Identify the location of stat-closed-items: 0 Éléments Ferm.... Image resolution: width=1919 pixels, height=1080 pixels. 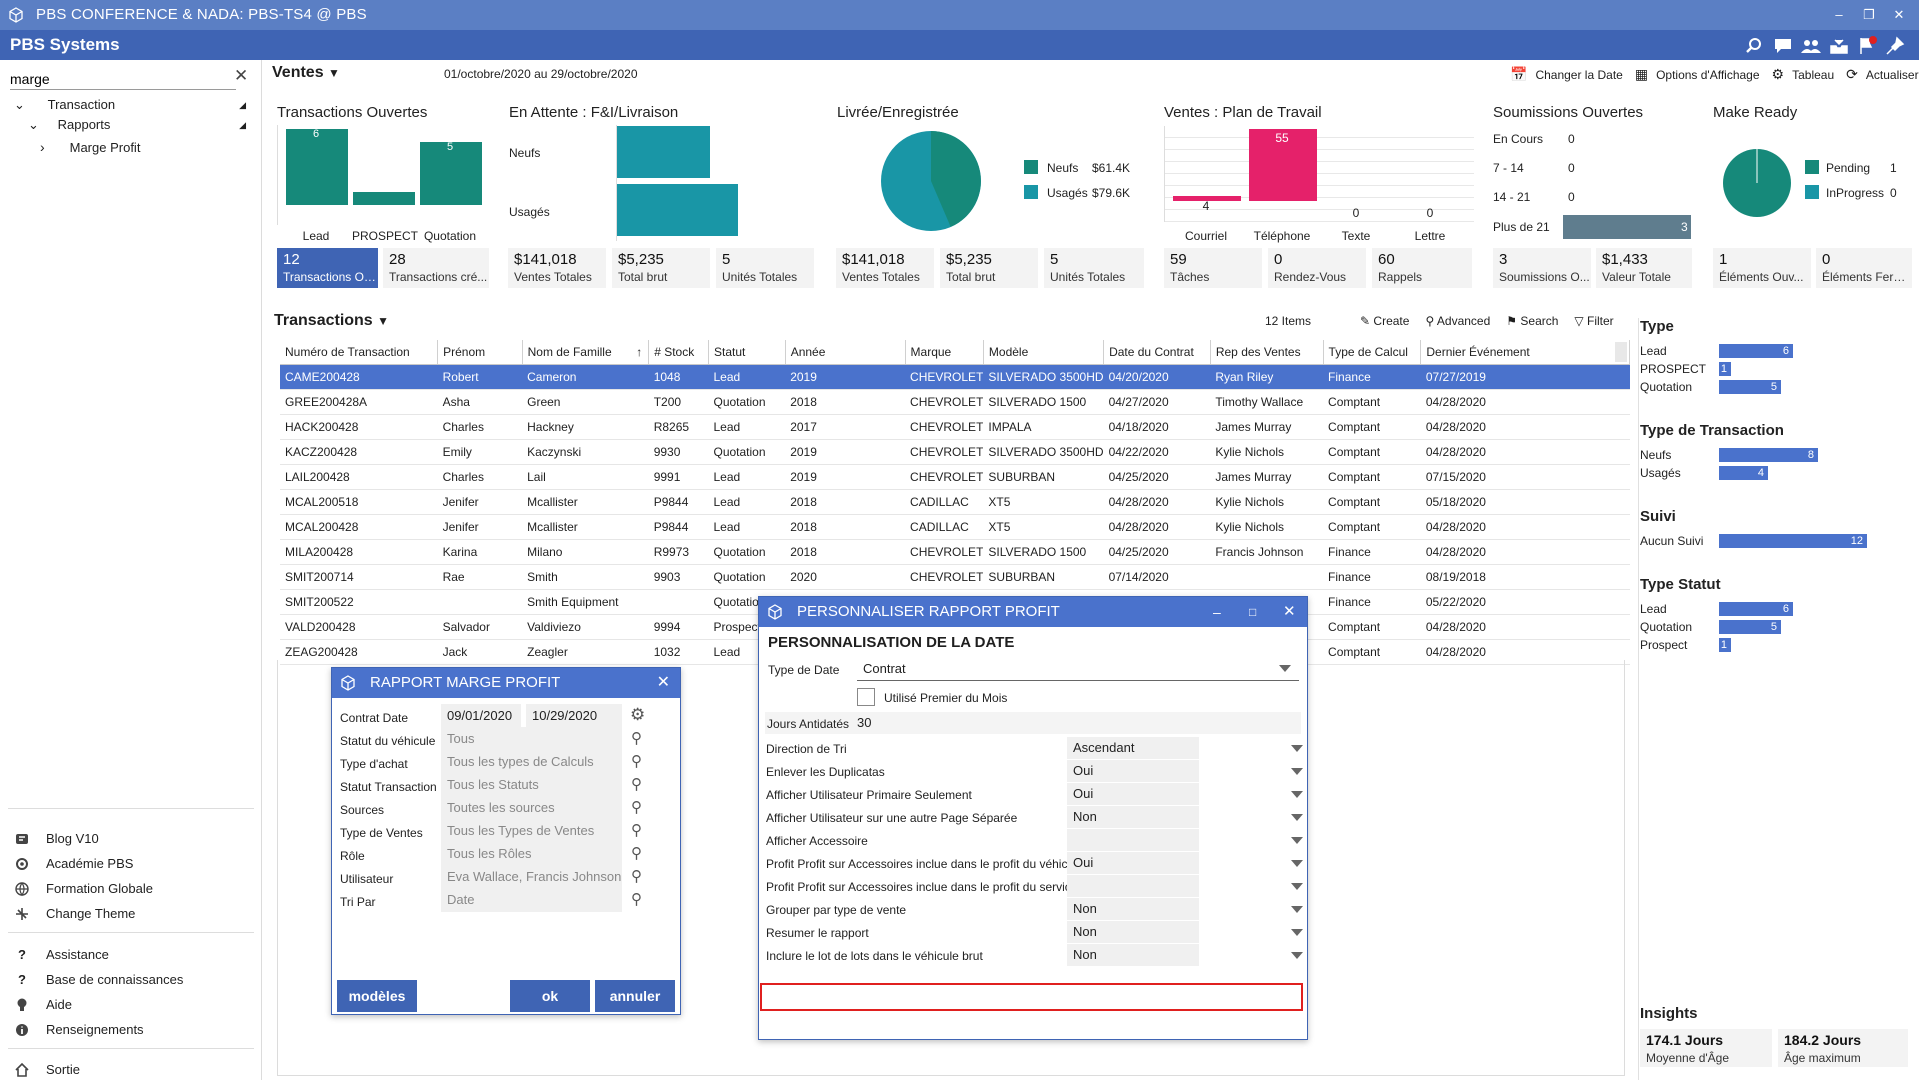
(1864, 268).